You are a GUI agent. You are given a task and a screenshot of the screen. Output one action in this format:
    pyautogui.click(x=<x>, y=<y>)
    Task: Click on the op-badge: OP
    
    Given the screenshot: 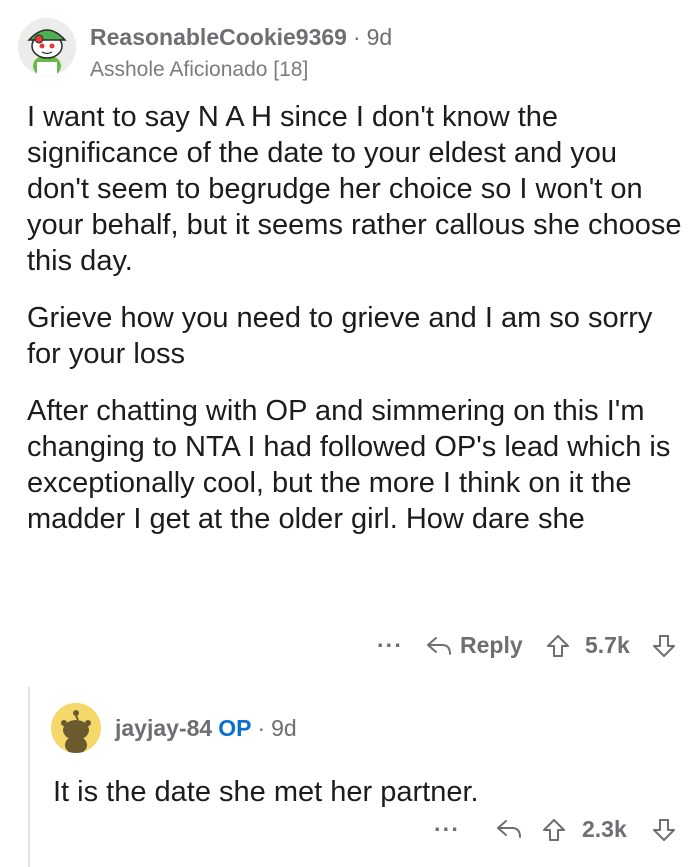 What is the action you would take?
    pyautogui.click(x=235, y=728)
    